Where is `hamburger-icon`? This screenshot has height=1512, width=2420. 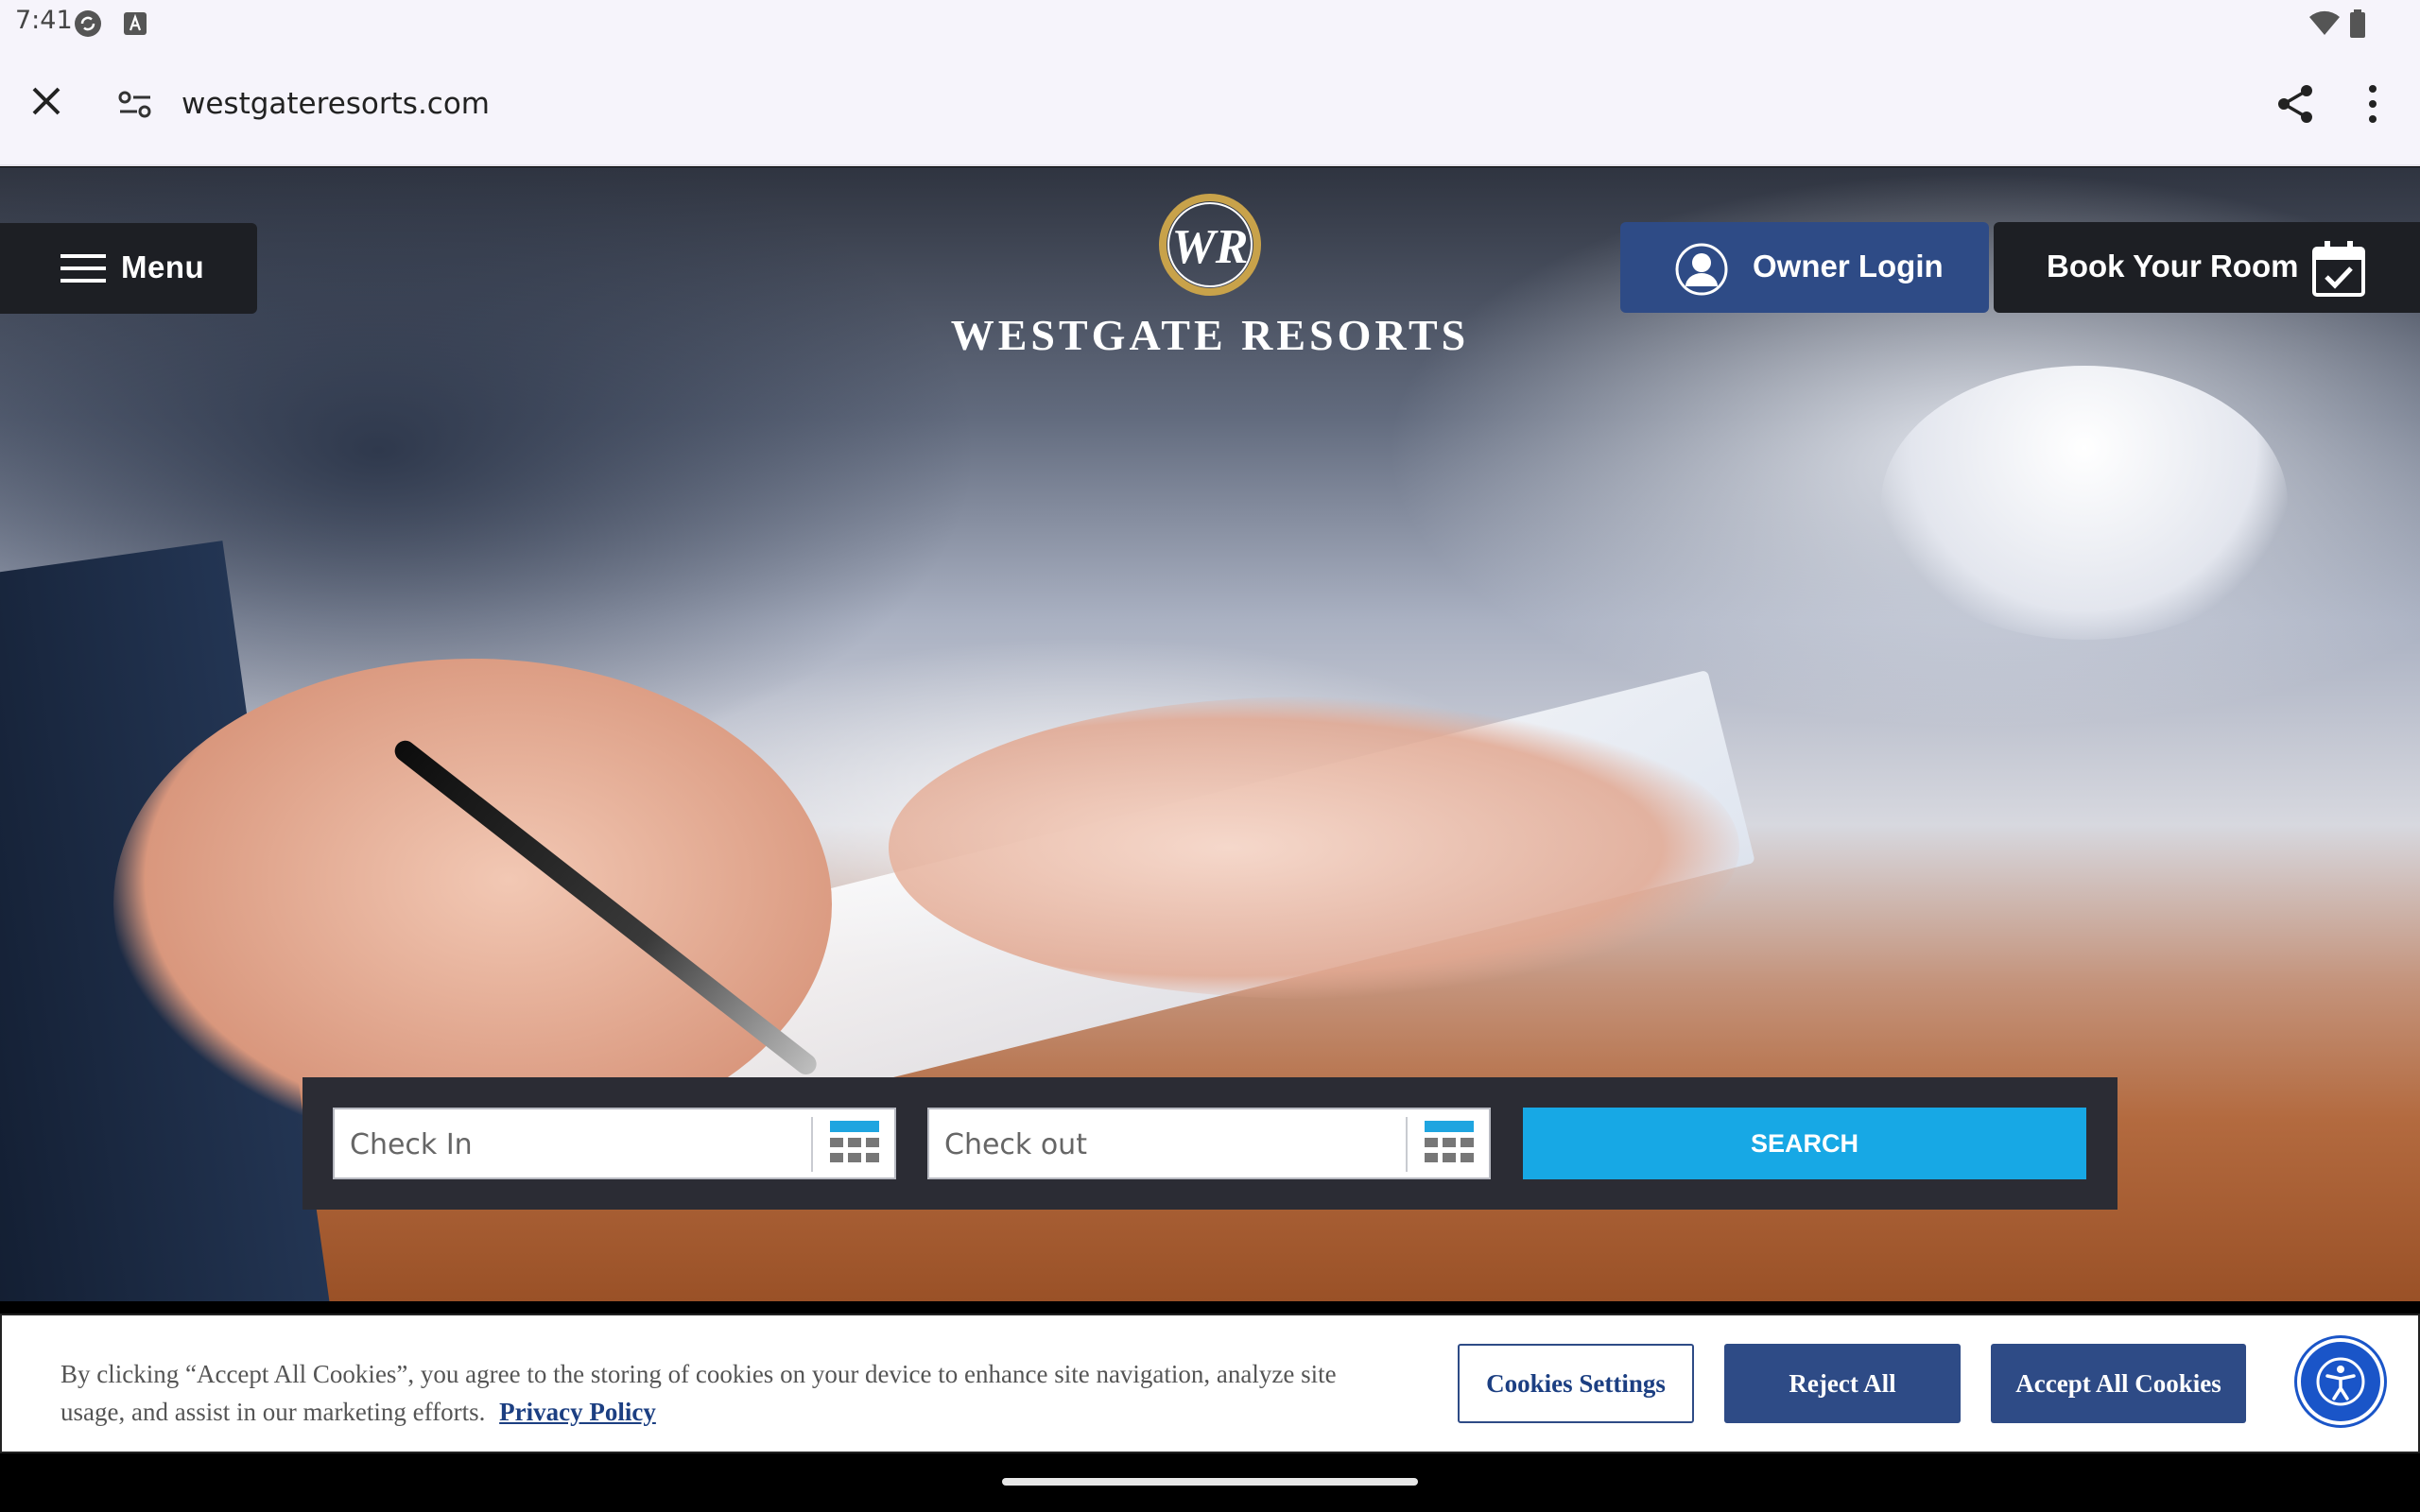
hamburger-icon is located at coordinates (83, 268).